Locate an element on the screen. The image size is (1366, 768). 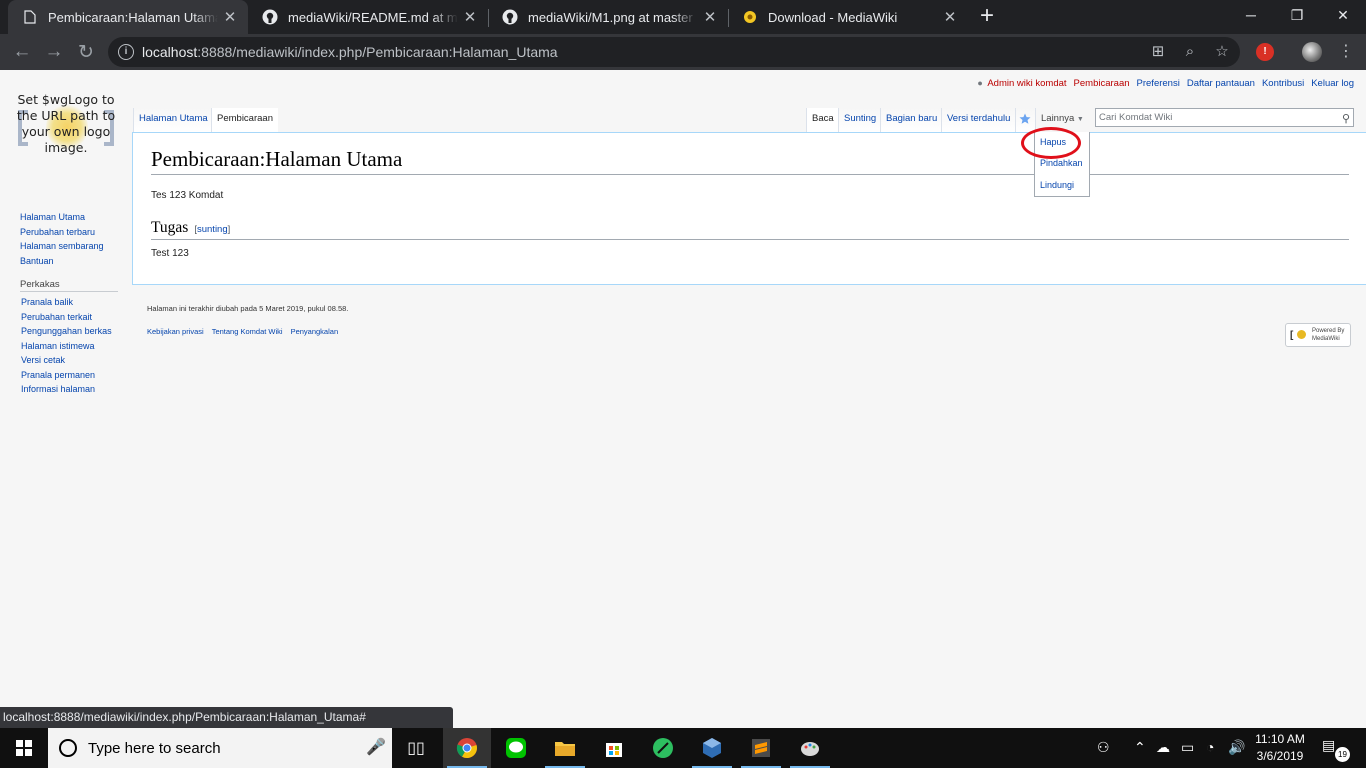
tab-title: Download - MediaWiki is located at coordinates (833, 17).